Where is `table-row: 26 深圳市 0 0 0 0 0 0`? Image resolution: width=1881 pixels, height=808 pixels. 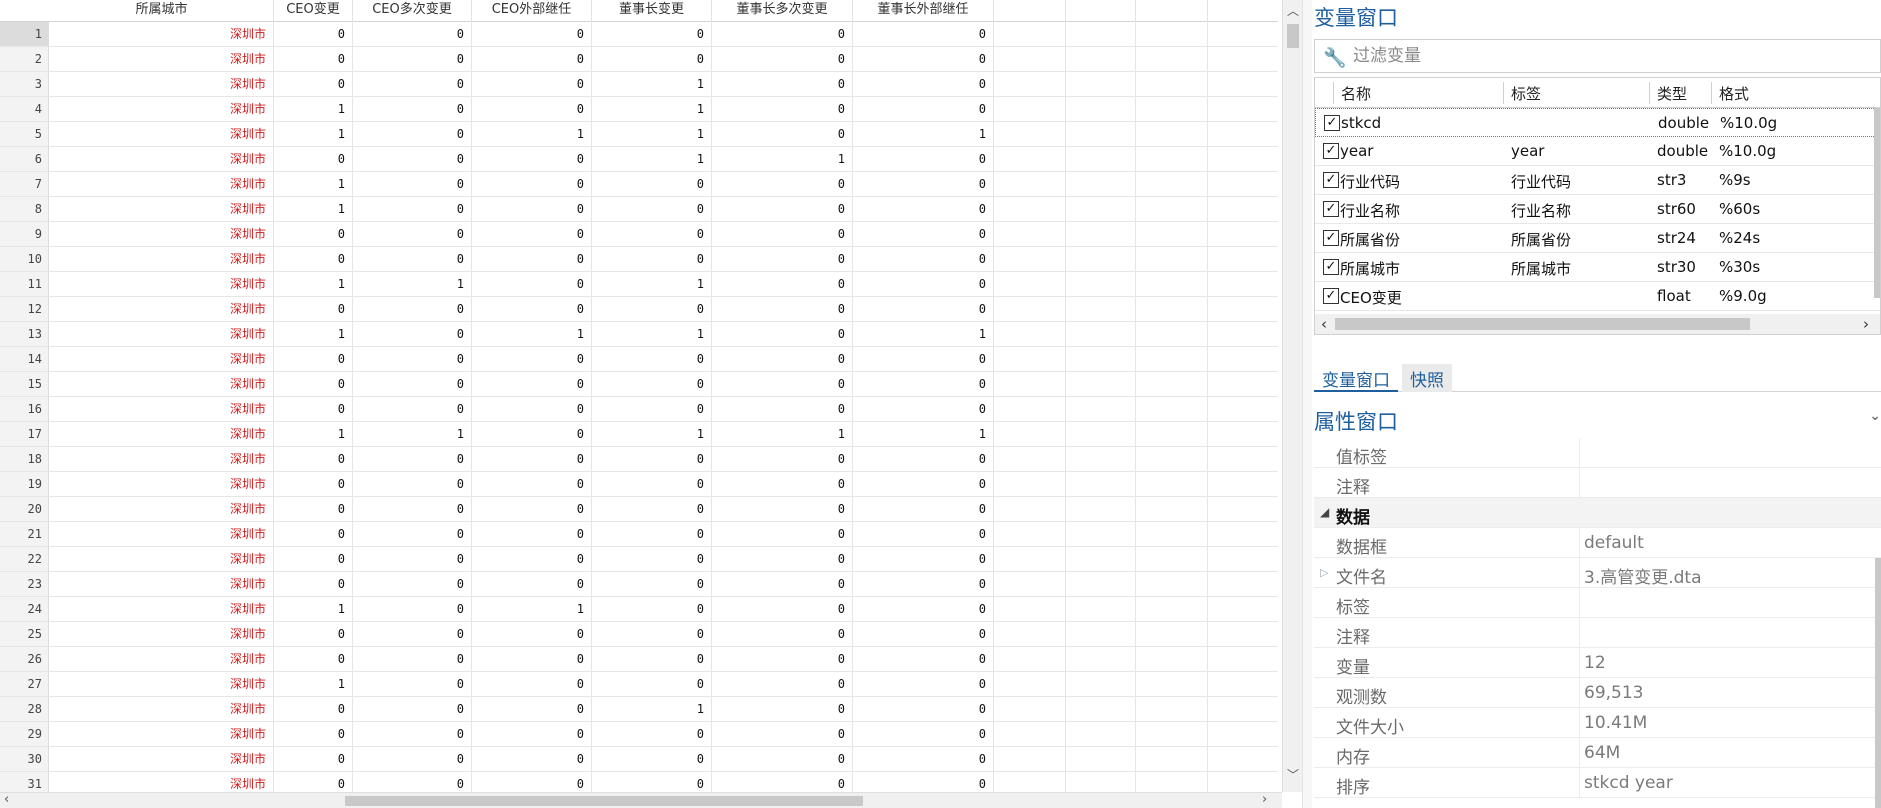 table-row: 26 深圳市 0 0 0 0 0 0 is located at coordinates (639, 659).